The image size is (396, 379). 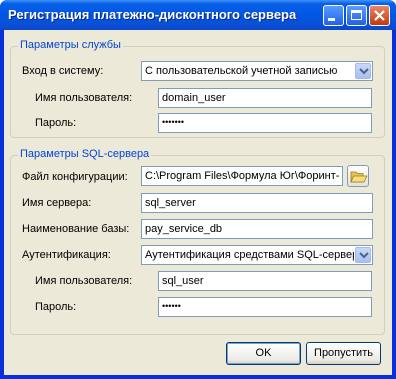 I want to click on minimize-button, so click(x=333, y=15).